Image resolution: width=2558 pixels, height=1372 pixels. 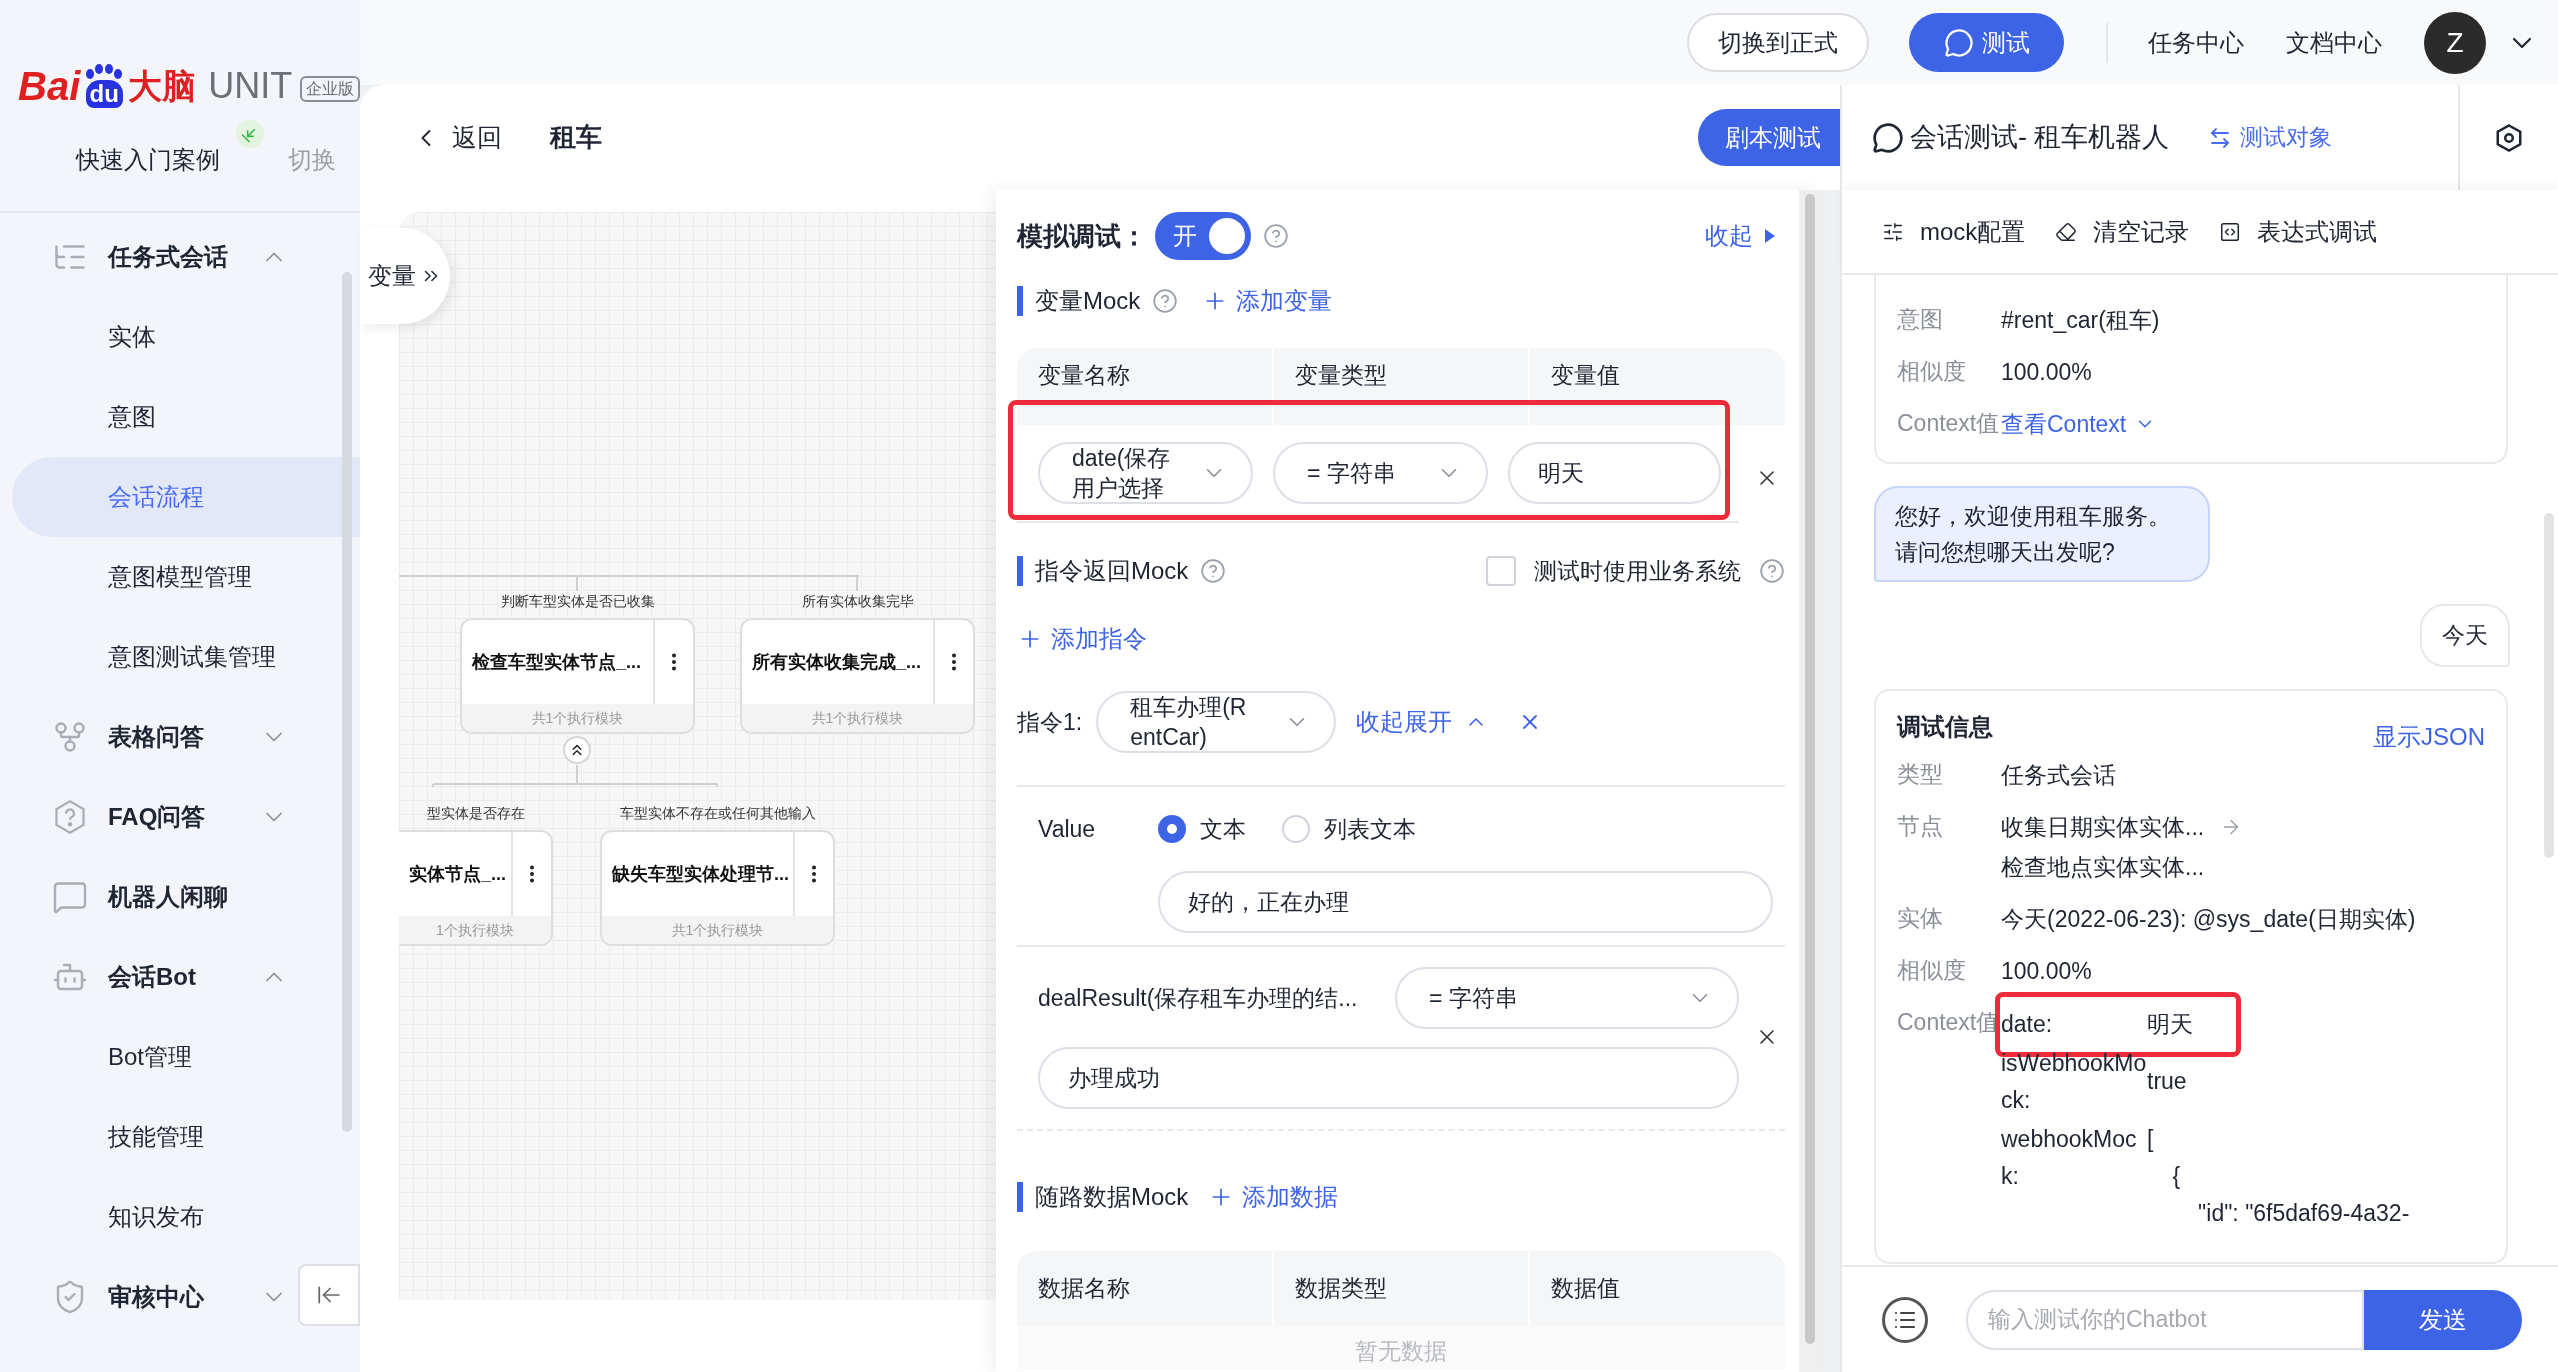 I want to click on select-field: date(保存用户选择, so click(x=1145, y=473).